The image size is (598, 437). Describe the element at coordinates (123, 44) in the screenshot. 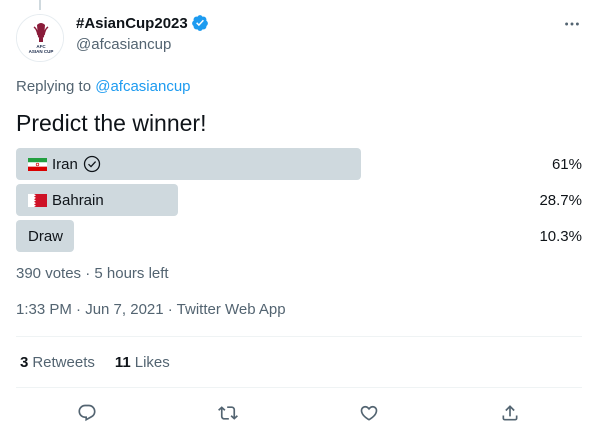

I see `author-handle: @afcasiancup` at that location.